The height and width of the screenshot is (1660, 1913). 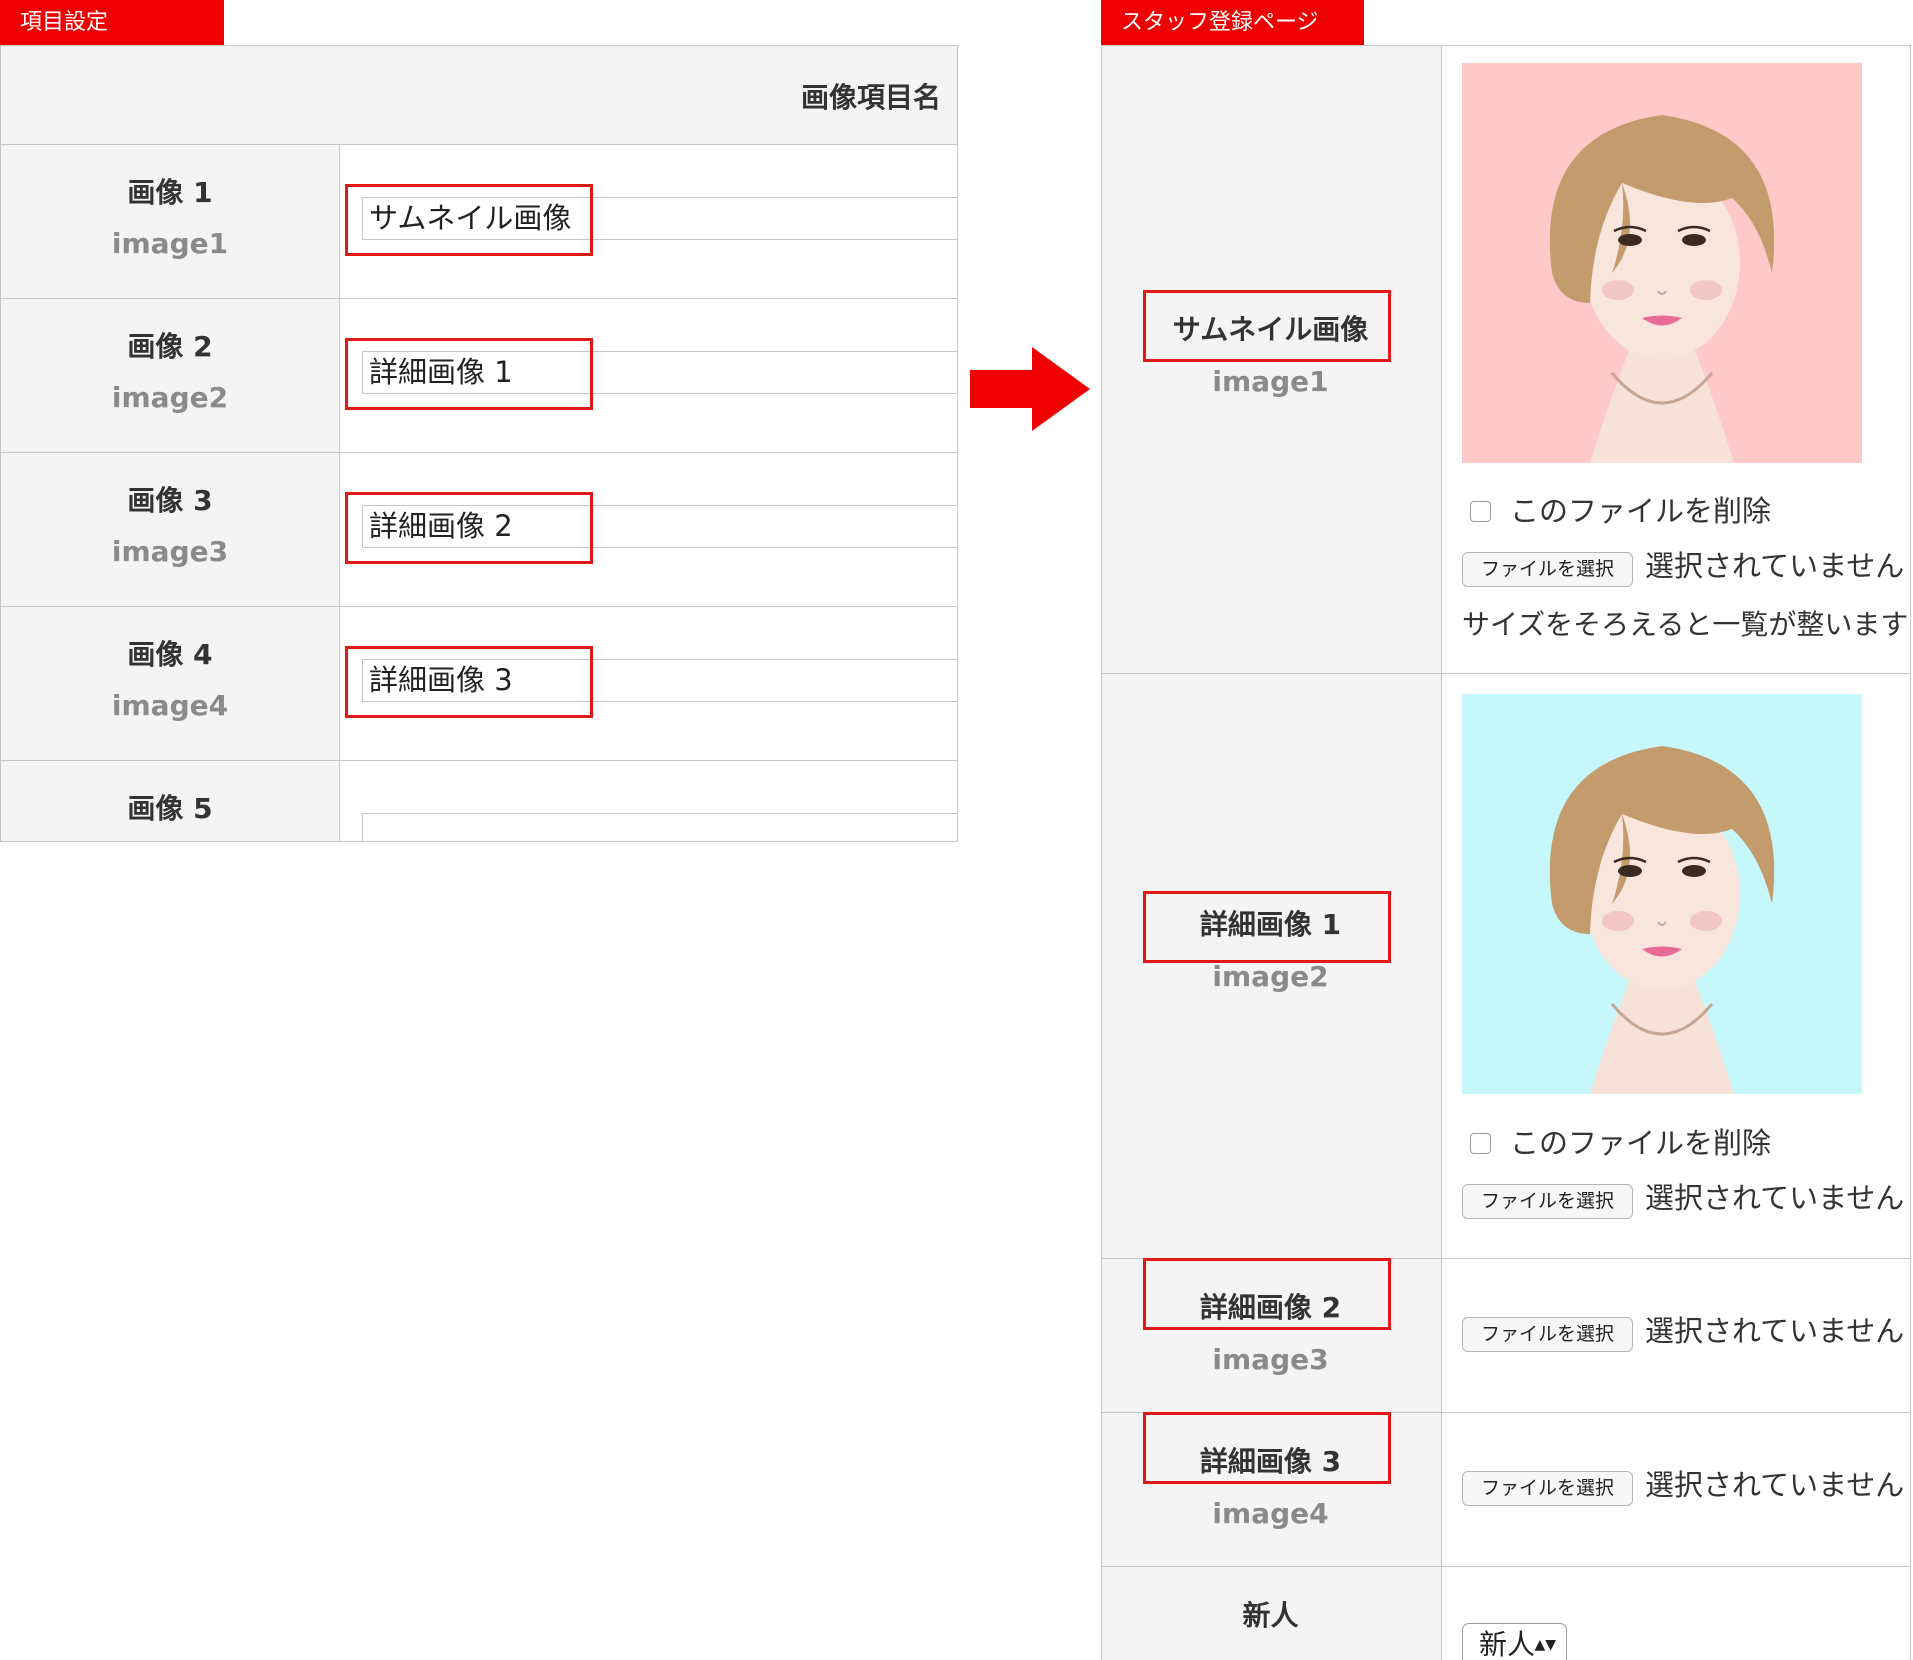 I want to click on table-row: 詳細画像 3 image4 ファイルを選択 選択されていません, so click(x=1506, y=1489).